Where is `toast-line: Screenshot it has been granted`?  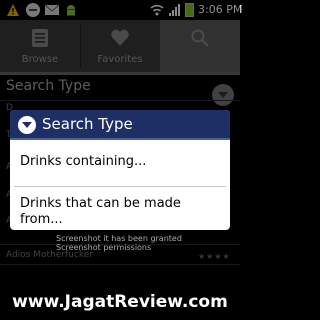 toast-line: Screenshot it has been granted is located at coordinates (119, 238).